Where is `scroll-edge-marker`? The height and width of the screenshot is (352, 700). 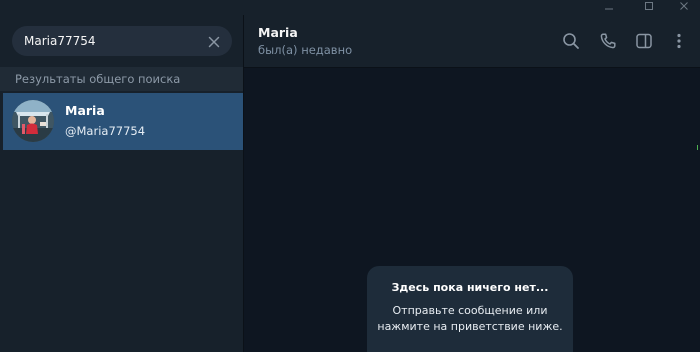
scroll-edge-marker is located at coordinates (697, 147).